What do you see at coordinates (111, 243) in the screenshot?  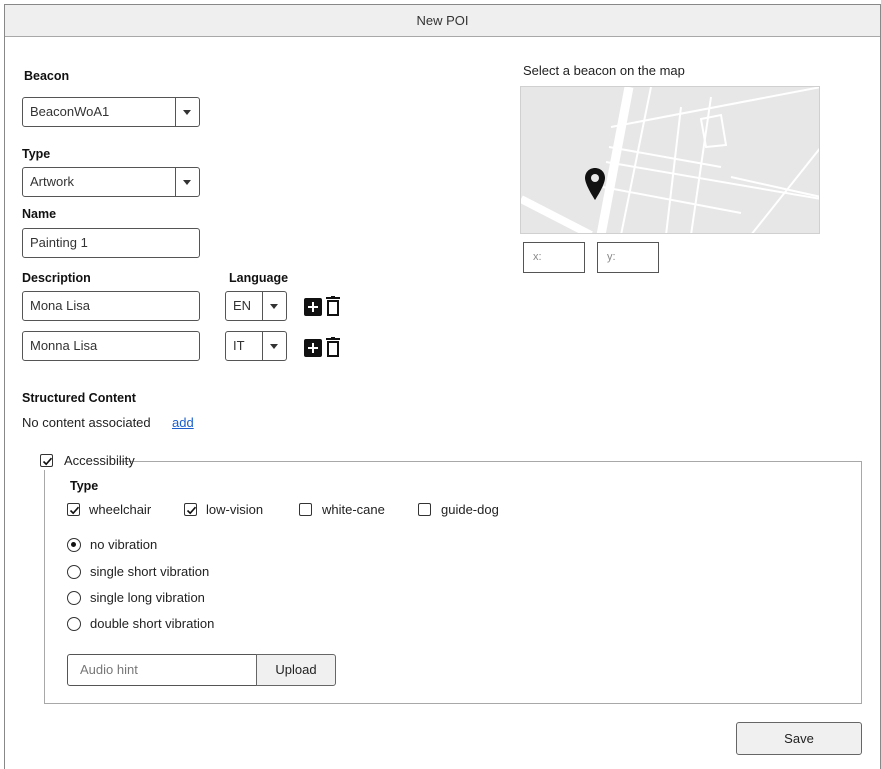 I see `name-input: Painting 1` at bounding box center [111, 243].